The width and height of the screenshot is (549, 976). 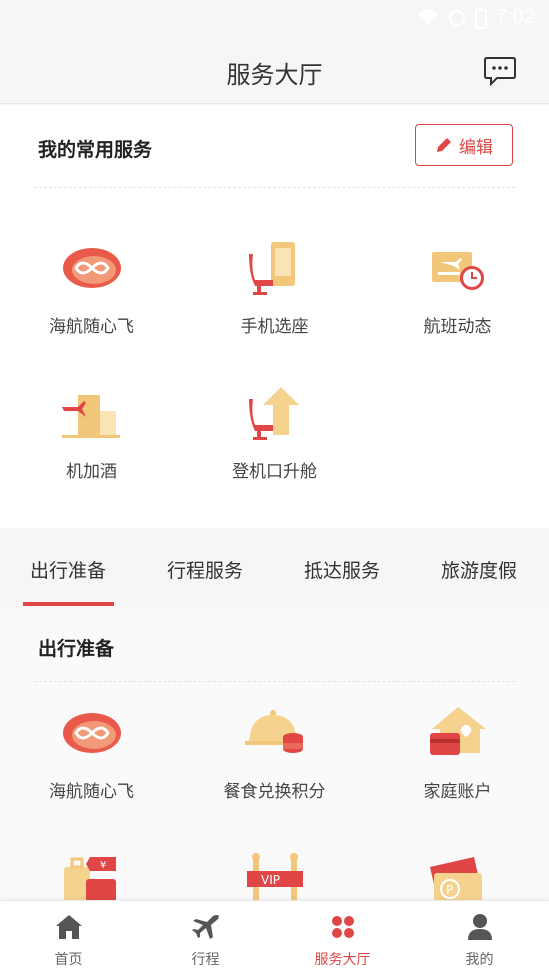 What do you see at coordinates (91, 472) in the screenshot?
I see `service-item-label: 机加酒` at bounding box center [91, 472].